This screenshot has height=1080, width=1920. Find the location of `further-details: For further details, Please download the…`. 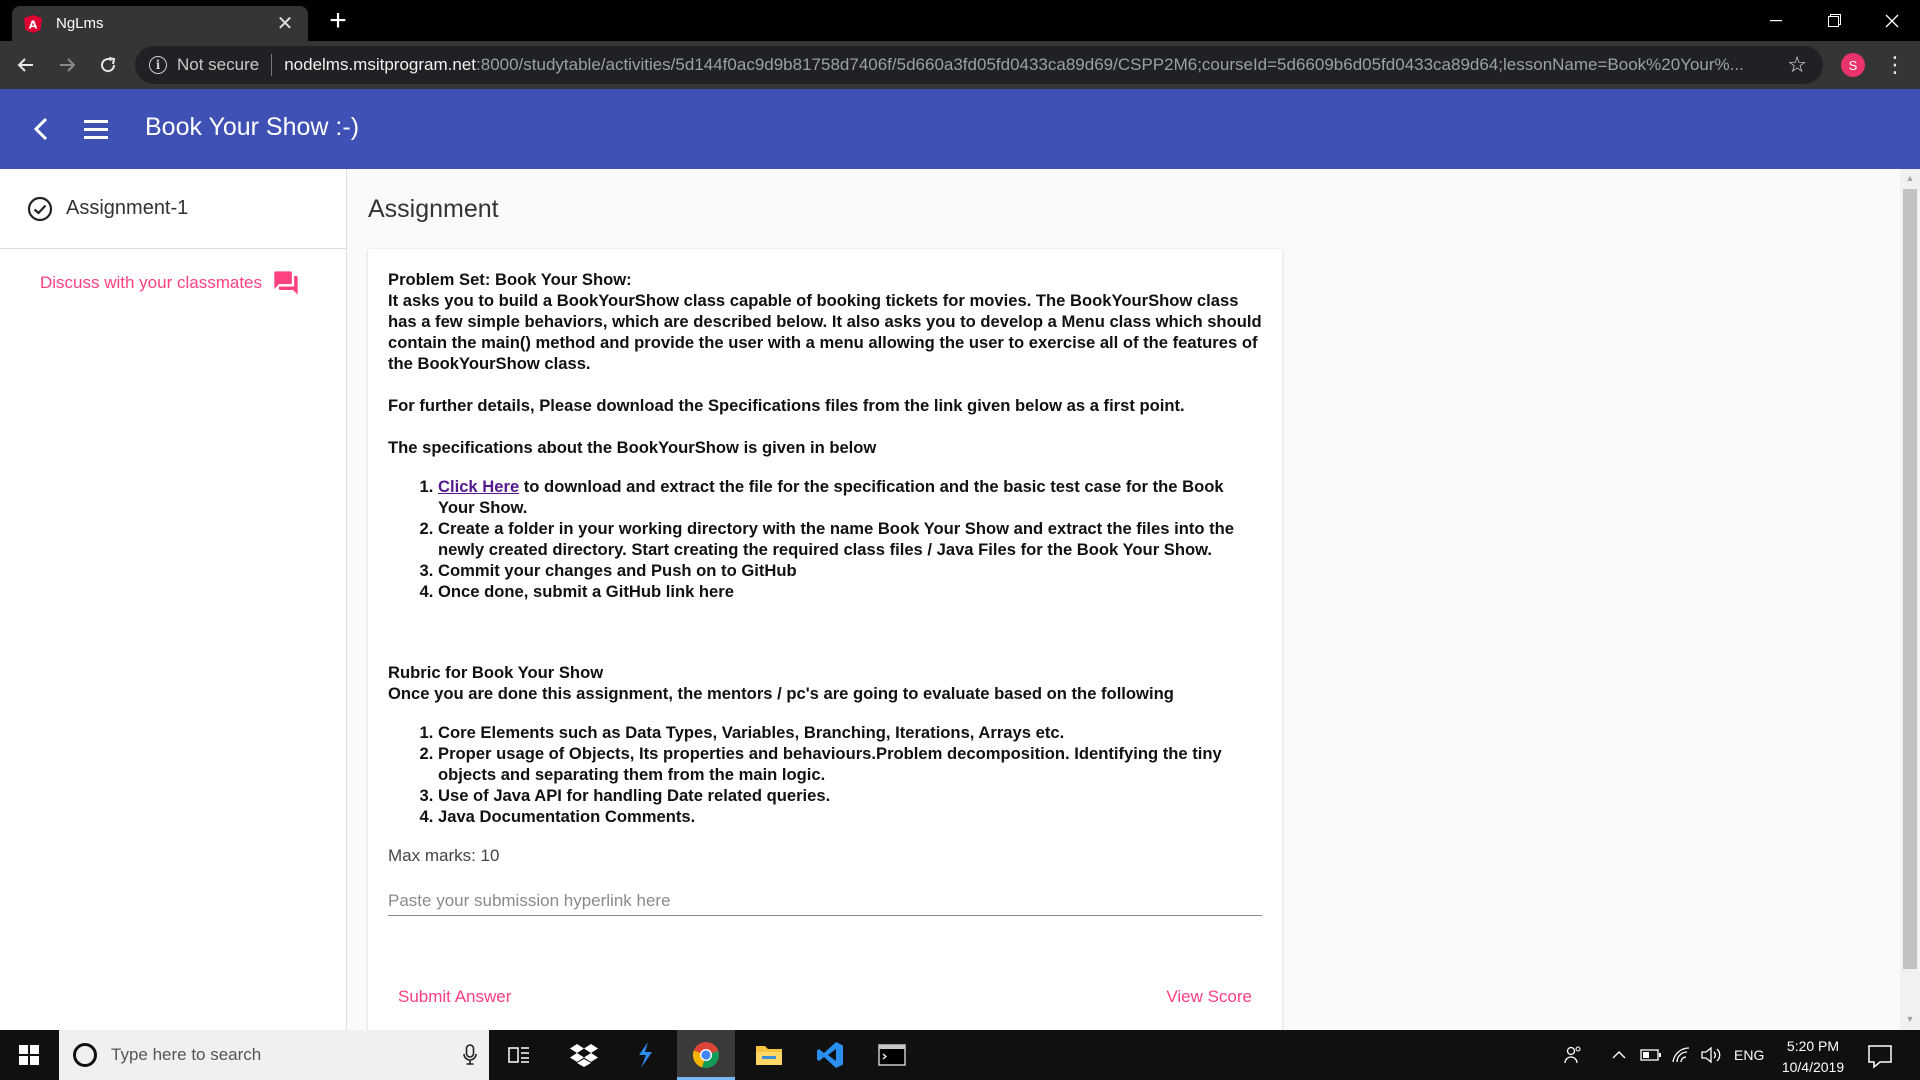

further-details: For further details, Please download the… is located at coordinates (786, 405).